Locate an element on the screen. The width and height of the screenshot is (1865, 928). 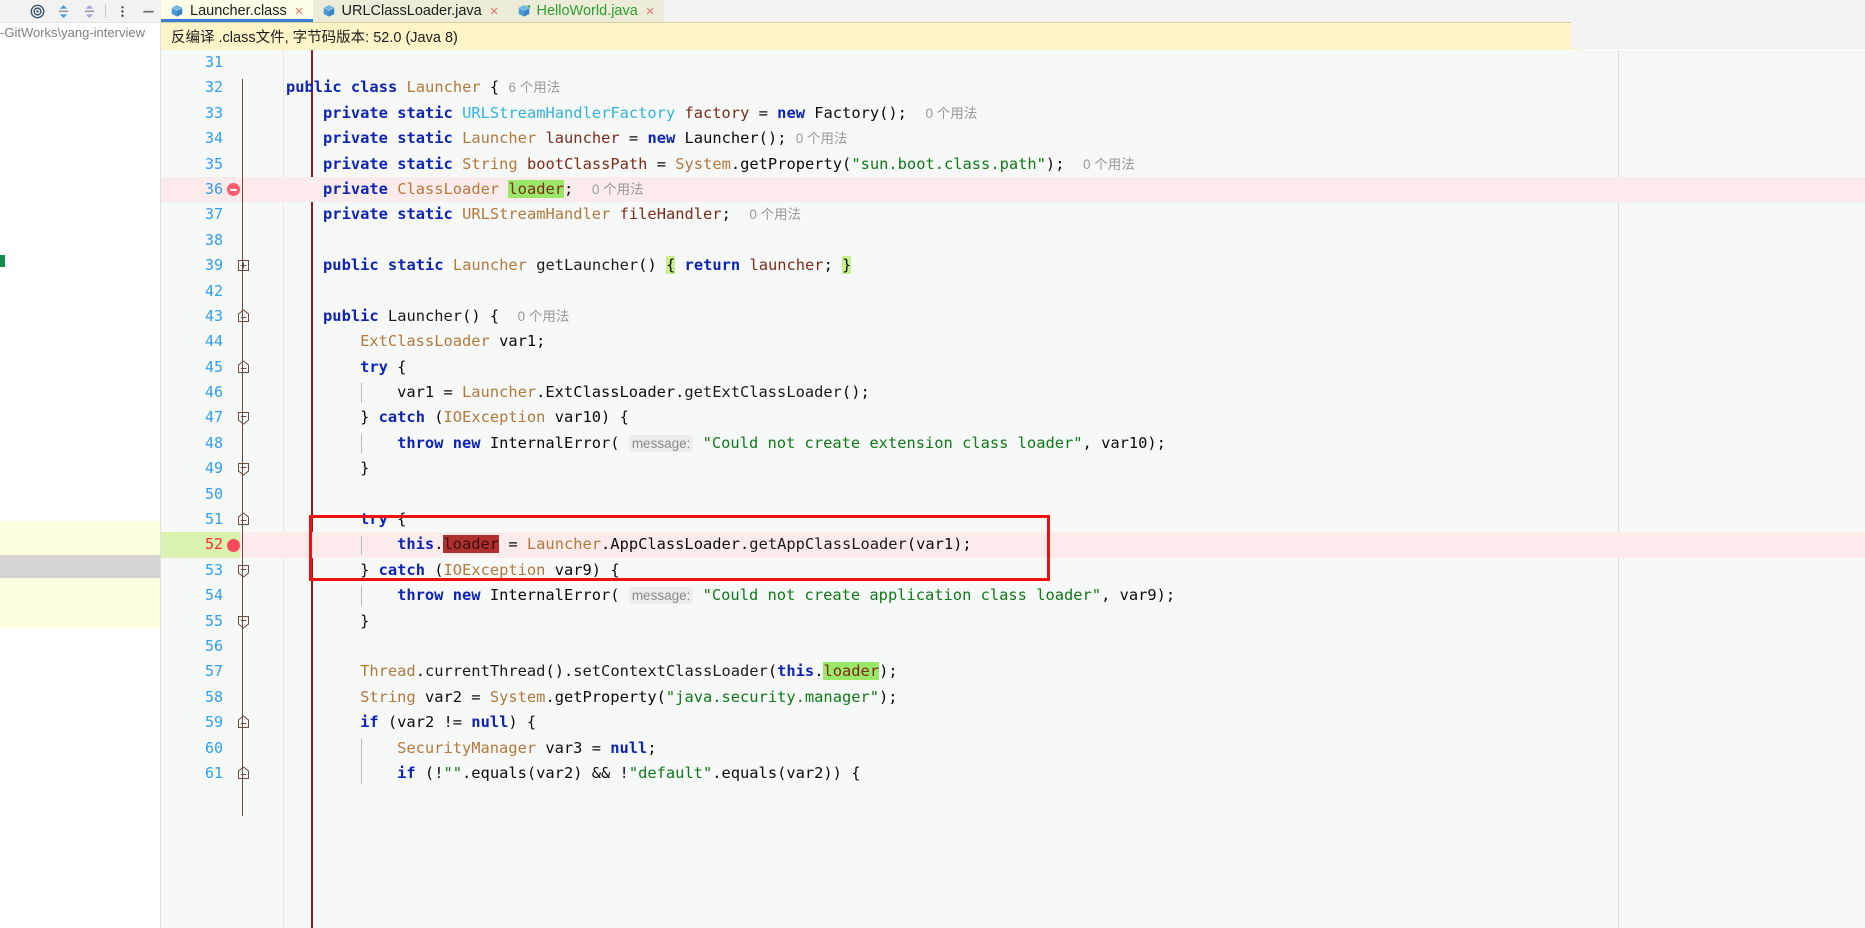
line-number: 55 is located at coordinates (192, 621).